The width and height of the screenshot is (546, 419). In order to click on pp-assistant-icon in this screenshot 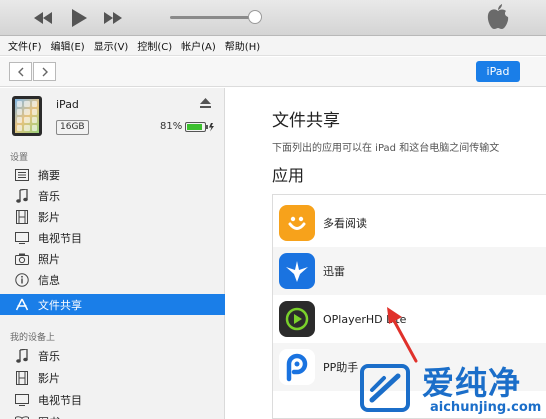, I will do `click(297, 367)`.